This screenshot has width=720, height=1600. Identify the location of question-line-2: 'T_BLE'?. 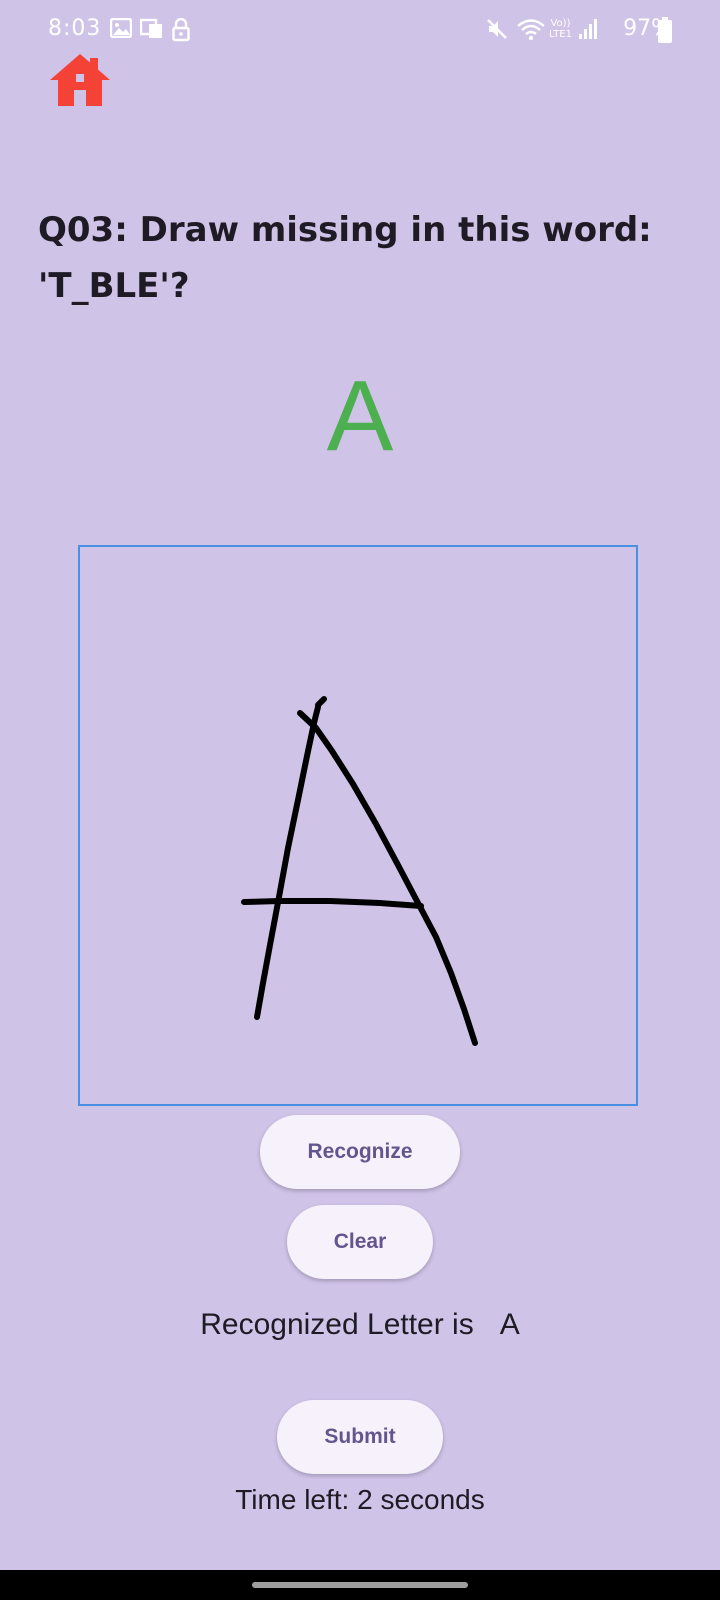
(114, 286).